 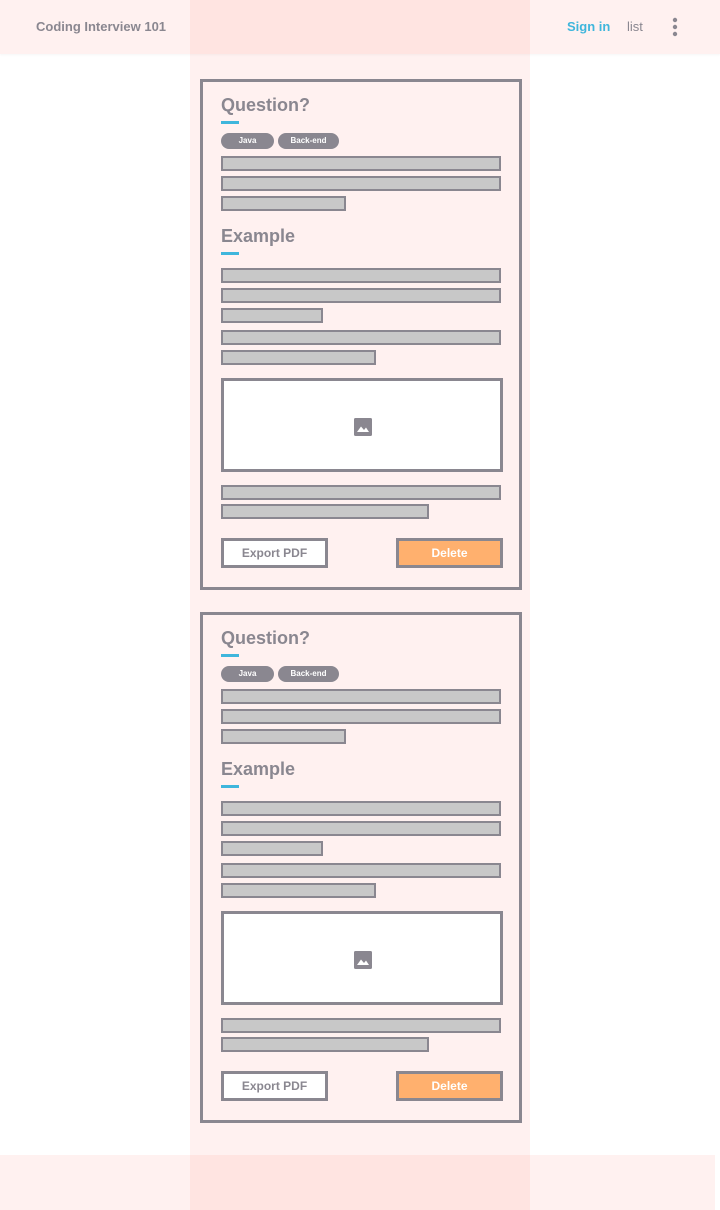 I want to click on footer-center-band, so click(x=360, y=1182).